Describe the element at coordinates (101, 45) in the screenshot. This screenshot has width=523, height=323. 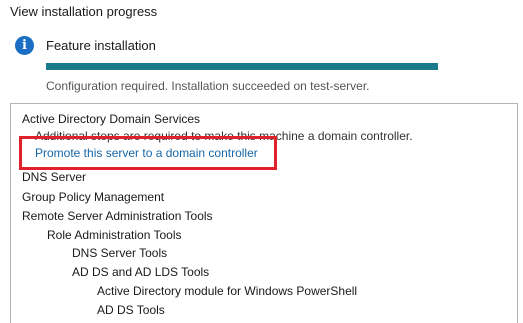
I see `feature-installation-title: Feature installation` at that location.